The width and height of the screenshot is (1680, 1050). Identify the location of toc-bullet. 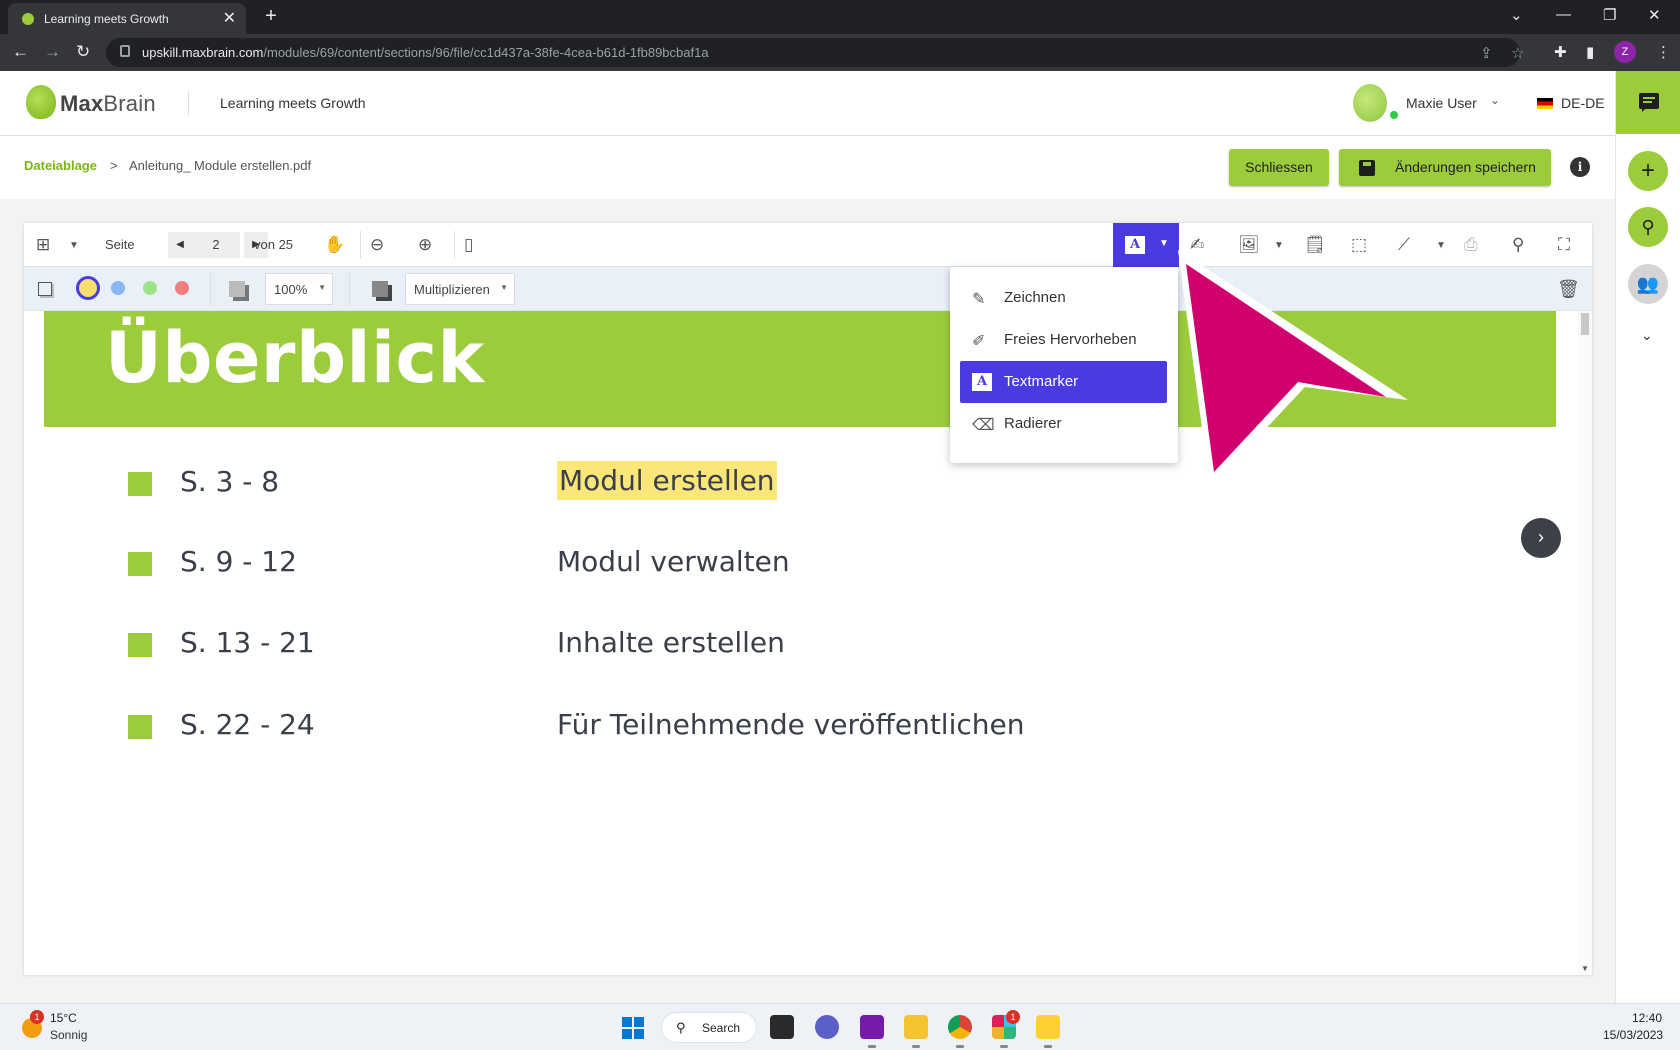
(140, 727).